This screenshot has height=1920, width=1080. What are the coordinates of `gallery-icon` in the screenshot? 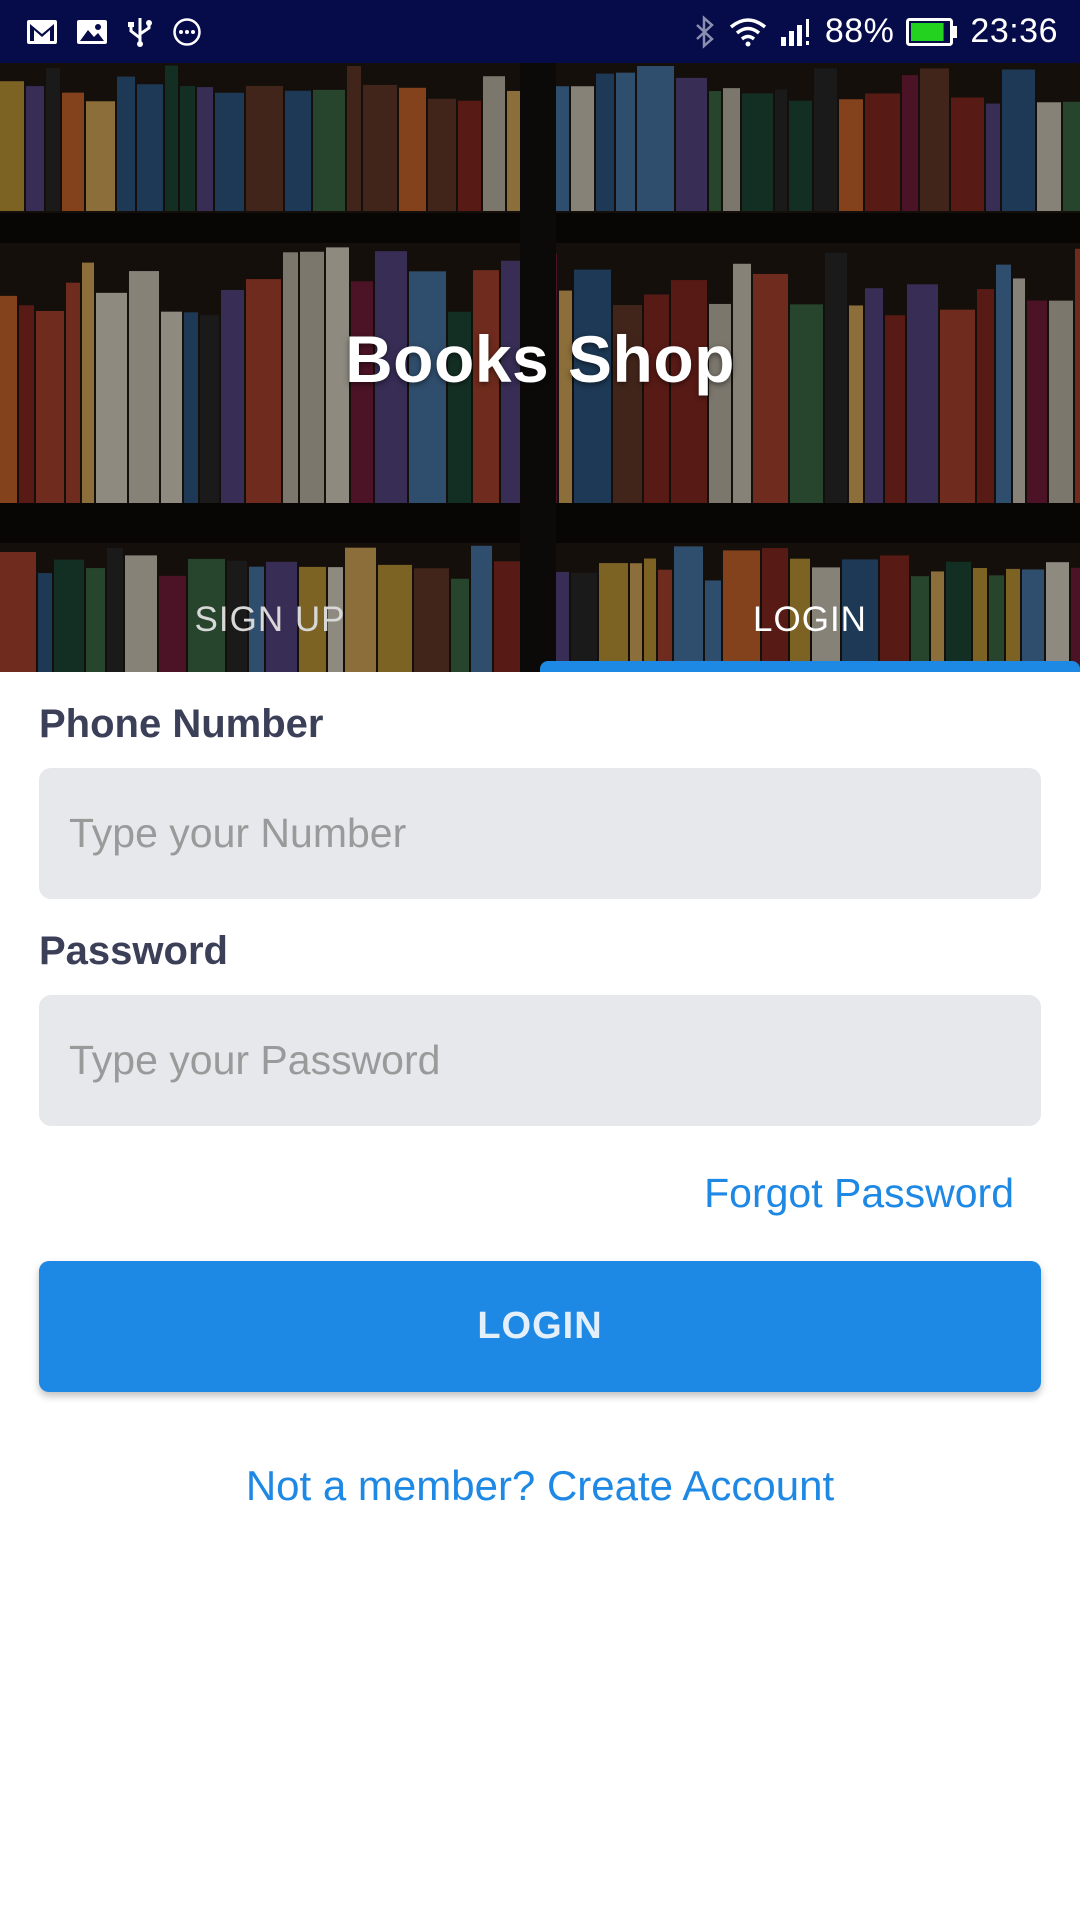 It's located at (92, 31).